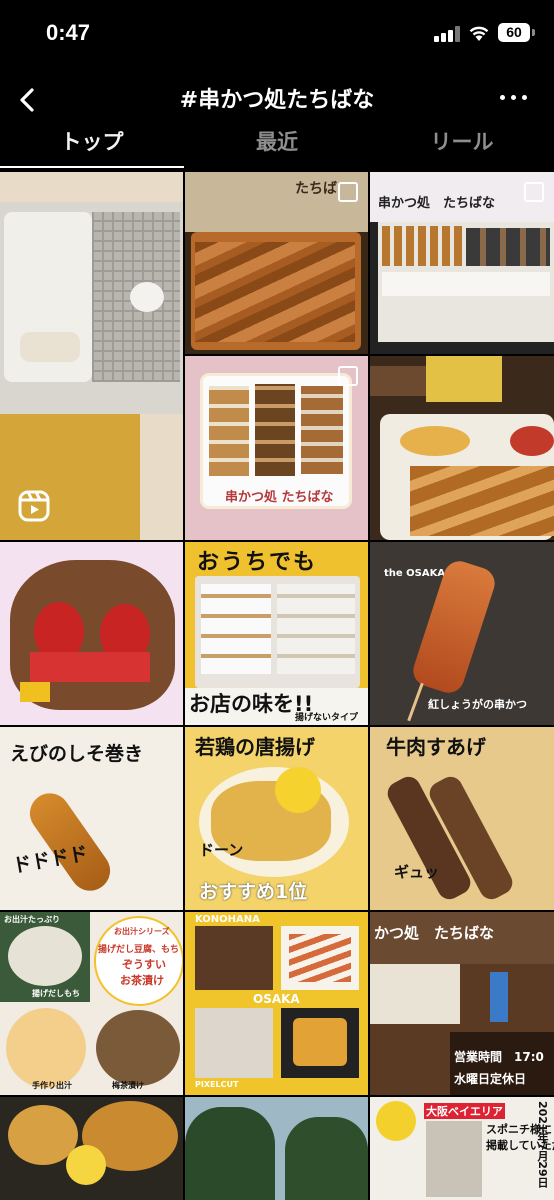 Image resolution: width=554 pixels, height=1200 pixels. Describe the element at coordinates (490, 1079) in the screenshot. I see `post-holiday: 水曜日定休日` at that location.